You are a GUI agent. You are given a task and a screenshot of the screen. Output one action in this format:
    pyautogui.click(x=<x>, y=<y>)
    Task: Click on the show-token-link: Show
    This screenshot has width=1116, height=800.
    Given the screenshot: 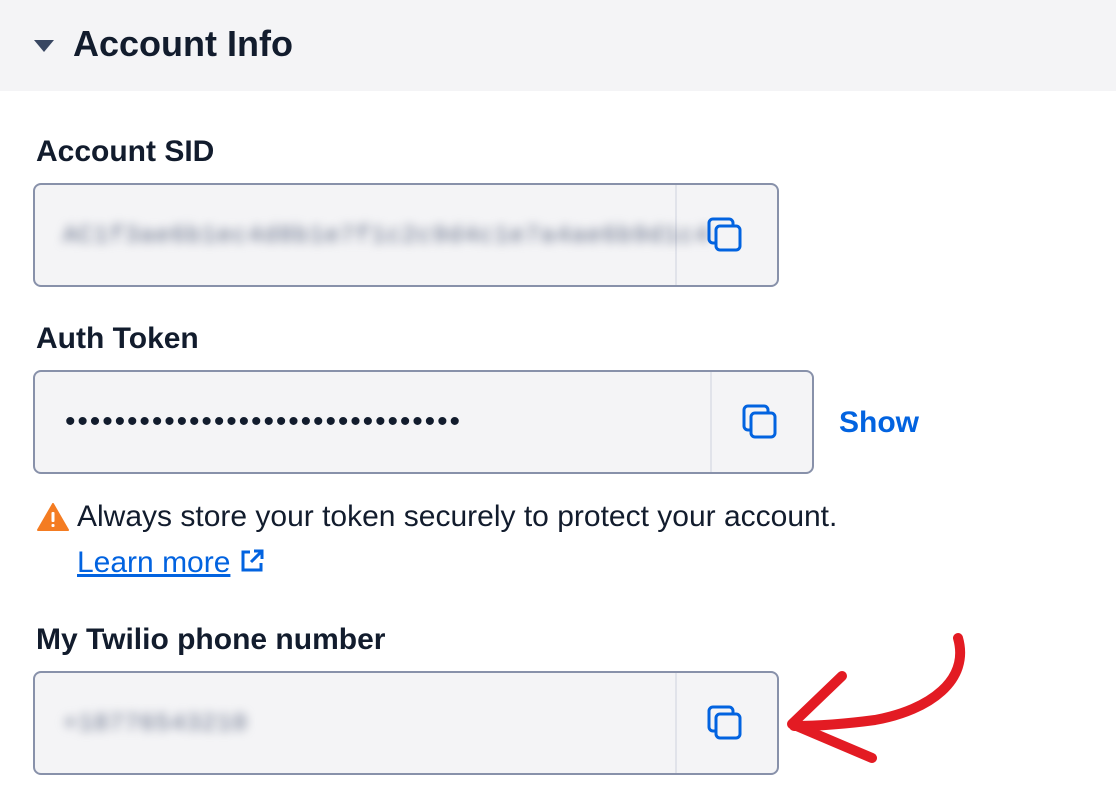 What is the action you would take?
    pyautogui.click(x=879, y=423)
    